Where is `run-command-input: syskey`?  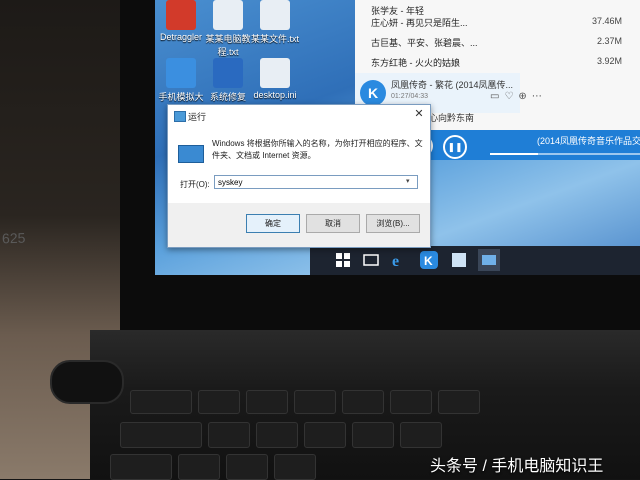
run-command-input: syskey is located at coordinates (316, 182).